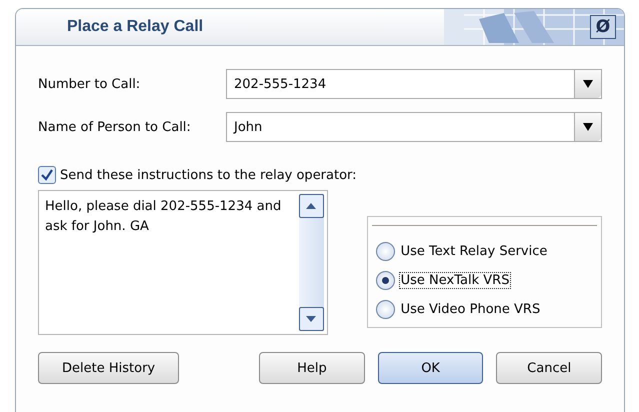 The image size is (639, 412). What do you see at coordinates (115, 127) in the screenshot?
I see `field-label: Name of Person to Call:` at bounding box center [115, 127].